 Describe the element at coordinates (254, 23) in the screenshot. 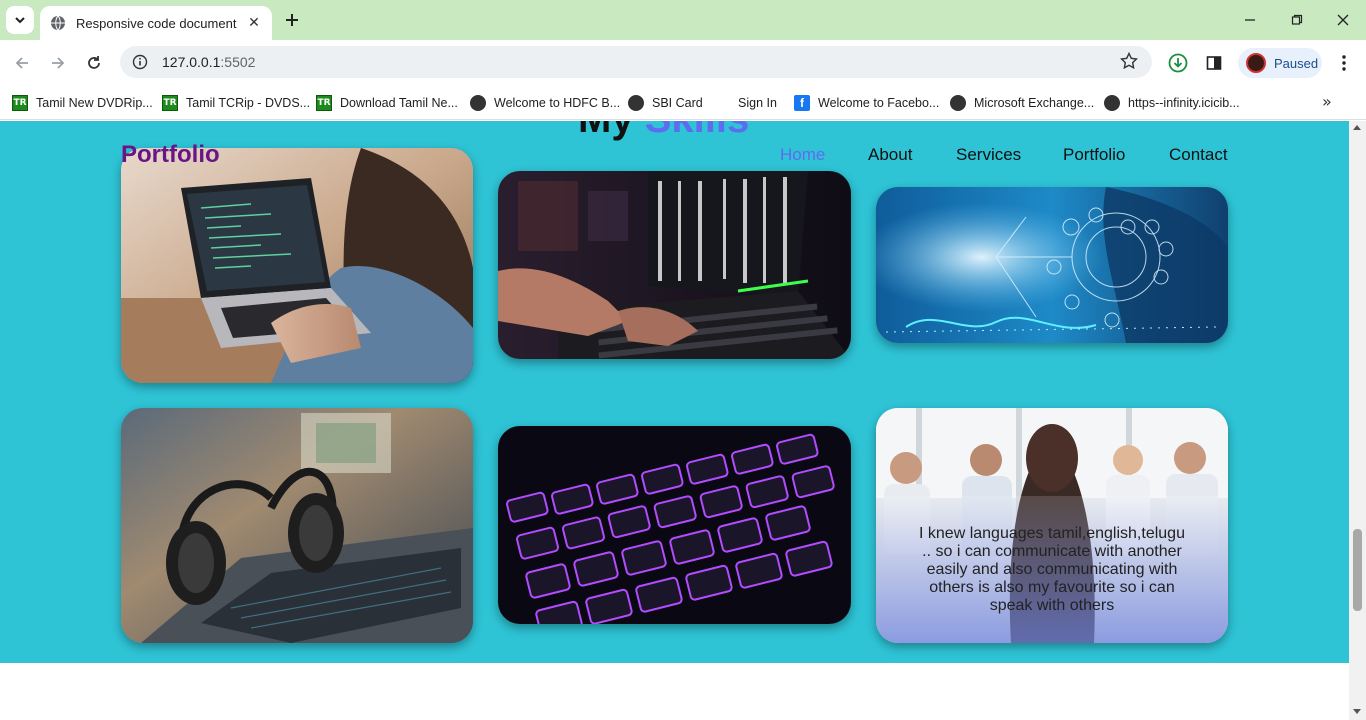

I see `close-icon: ✕` at that location.